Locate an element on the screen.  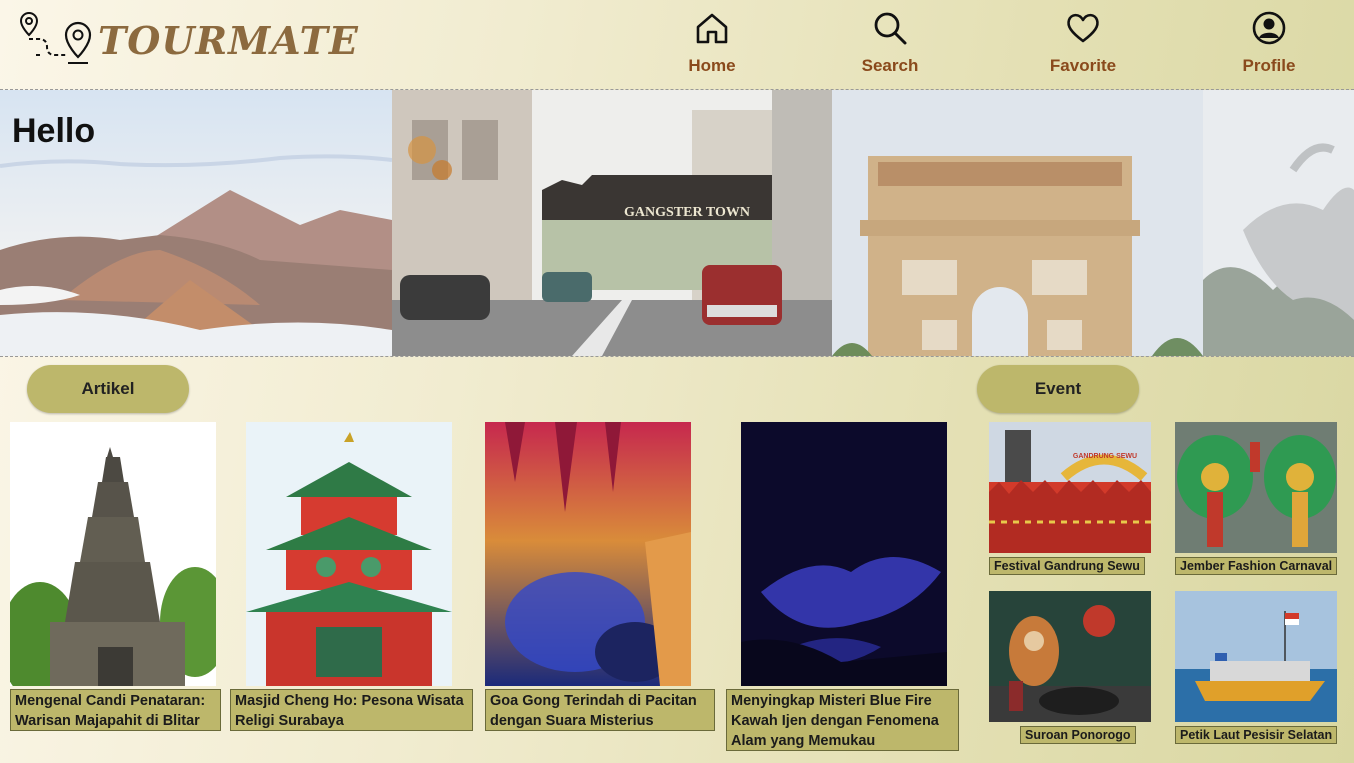
gandrung-sewu-banner: GANDRUNG SEWU is located at coordinates (1105, 456).